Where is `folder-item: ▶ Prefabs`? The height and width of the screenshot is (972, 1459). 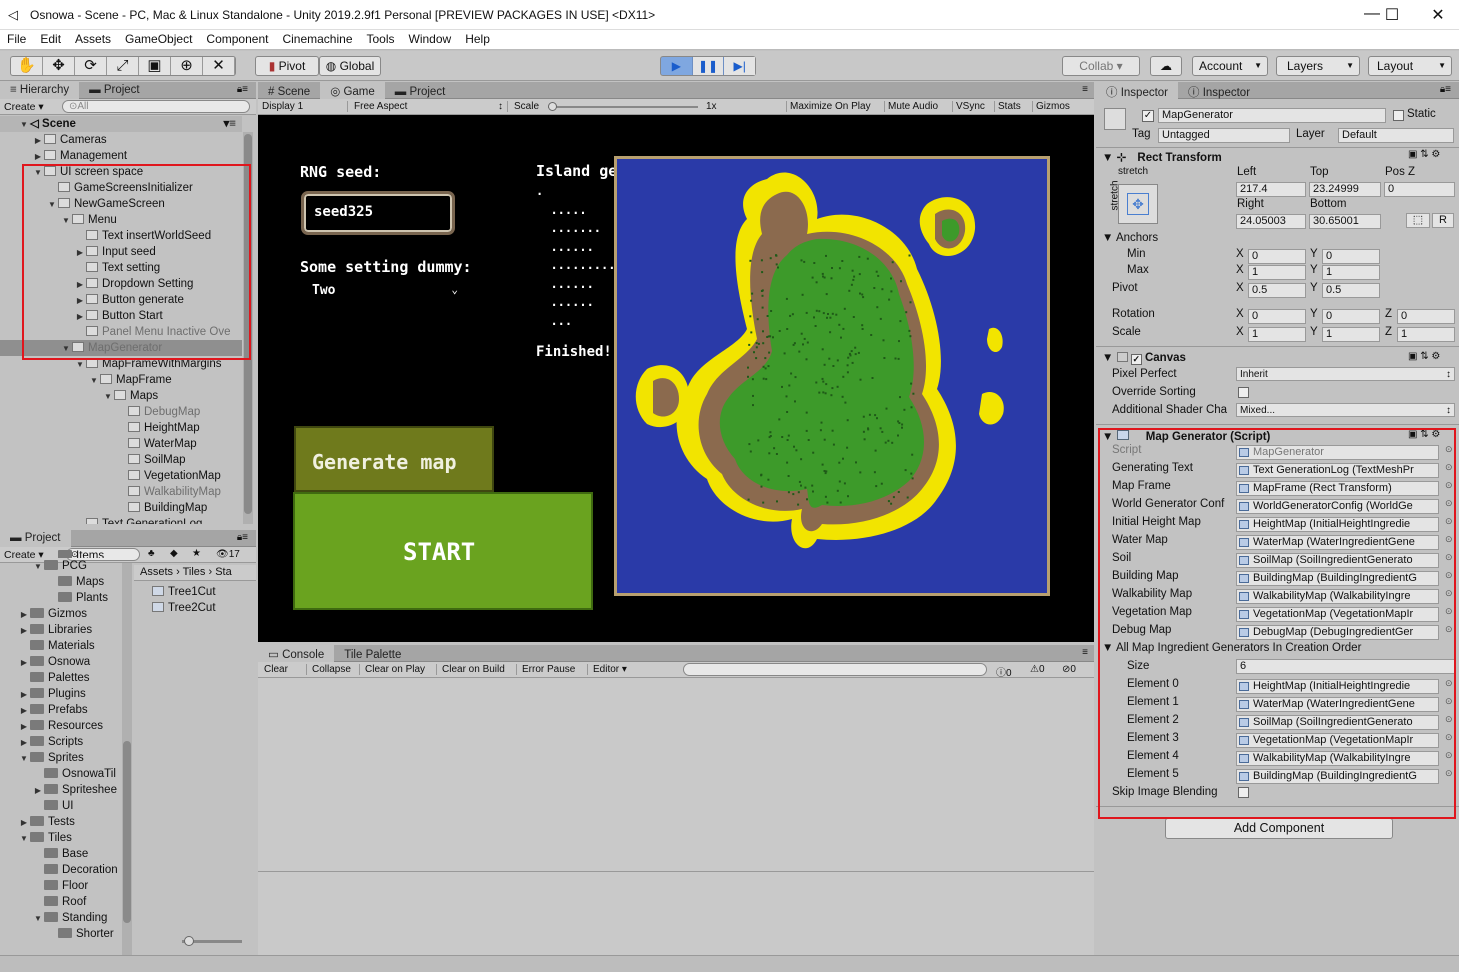 folder-item: ▶ Prefabs is located at coordinates (61, 710).